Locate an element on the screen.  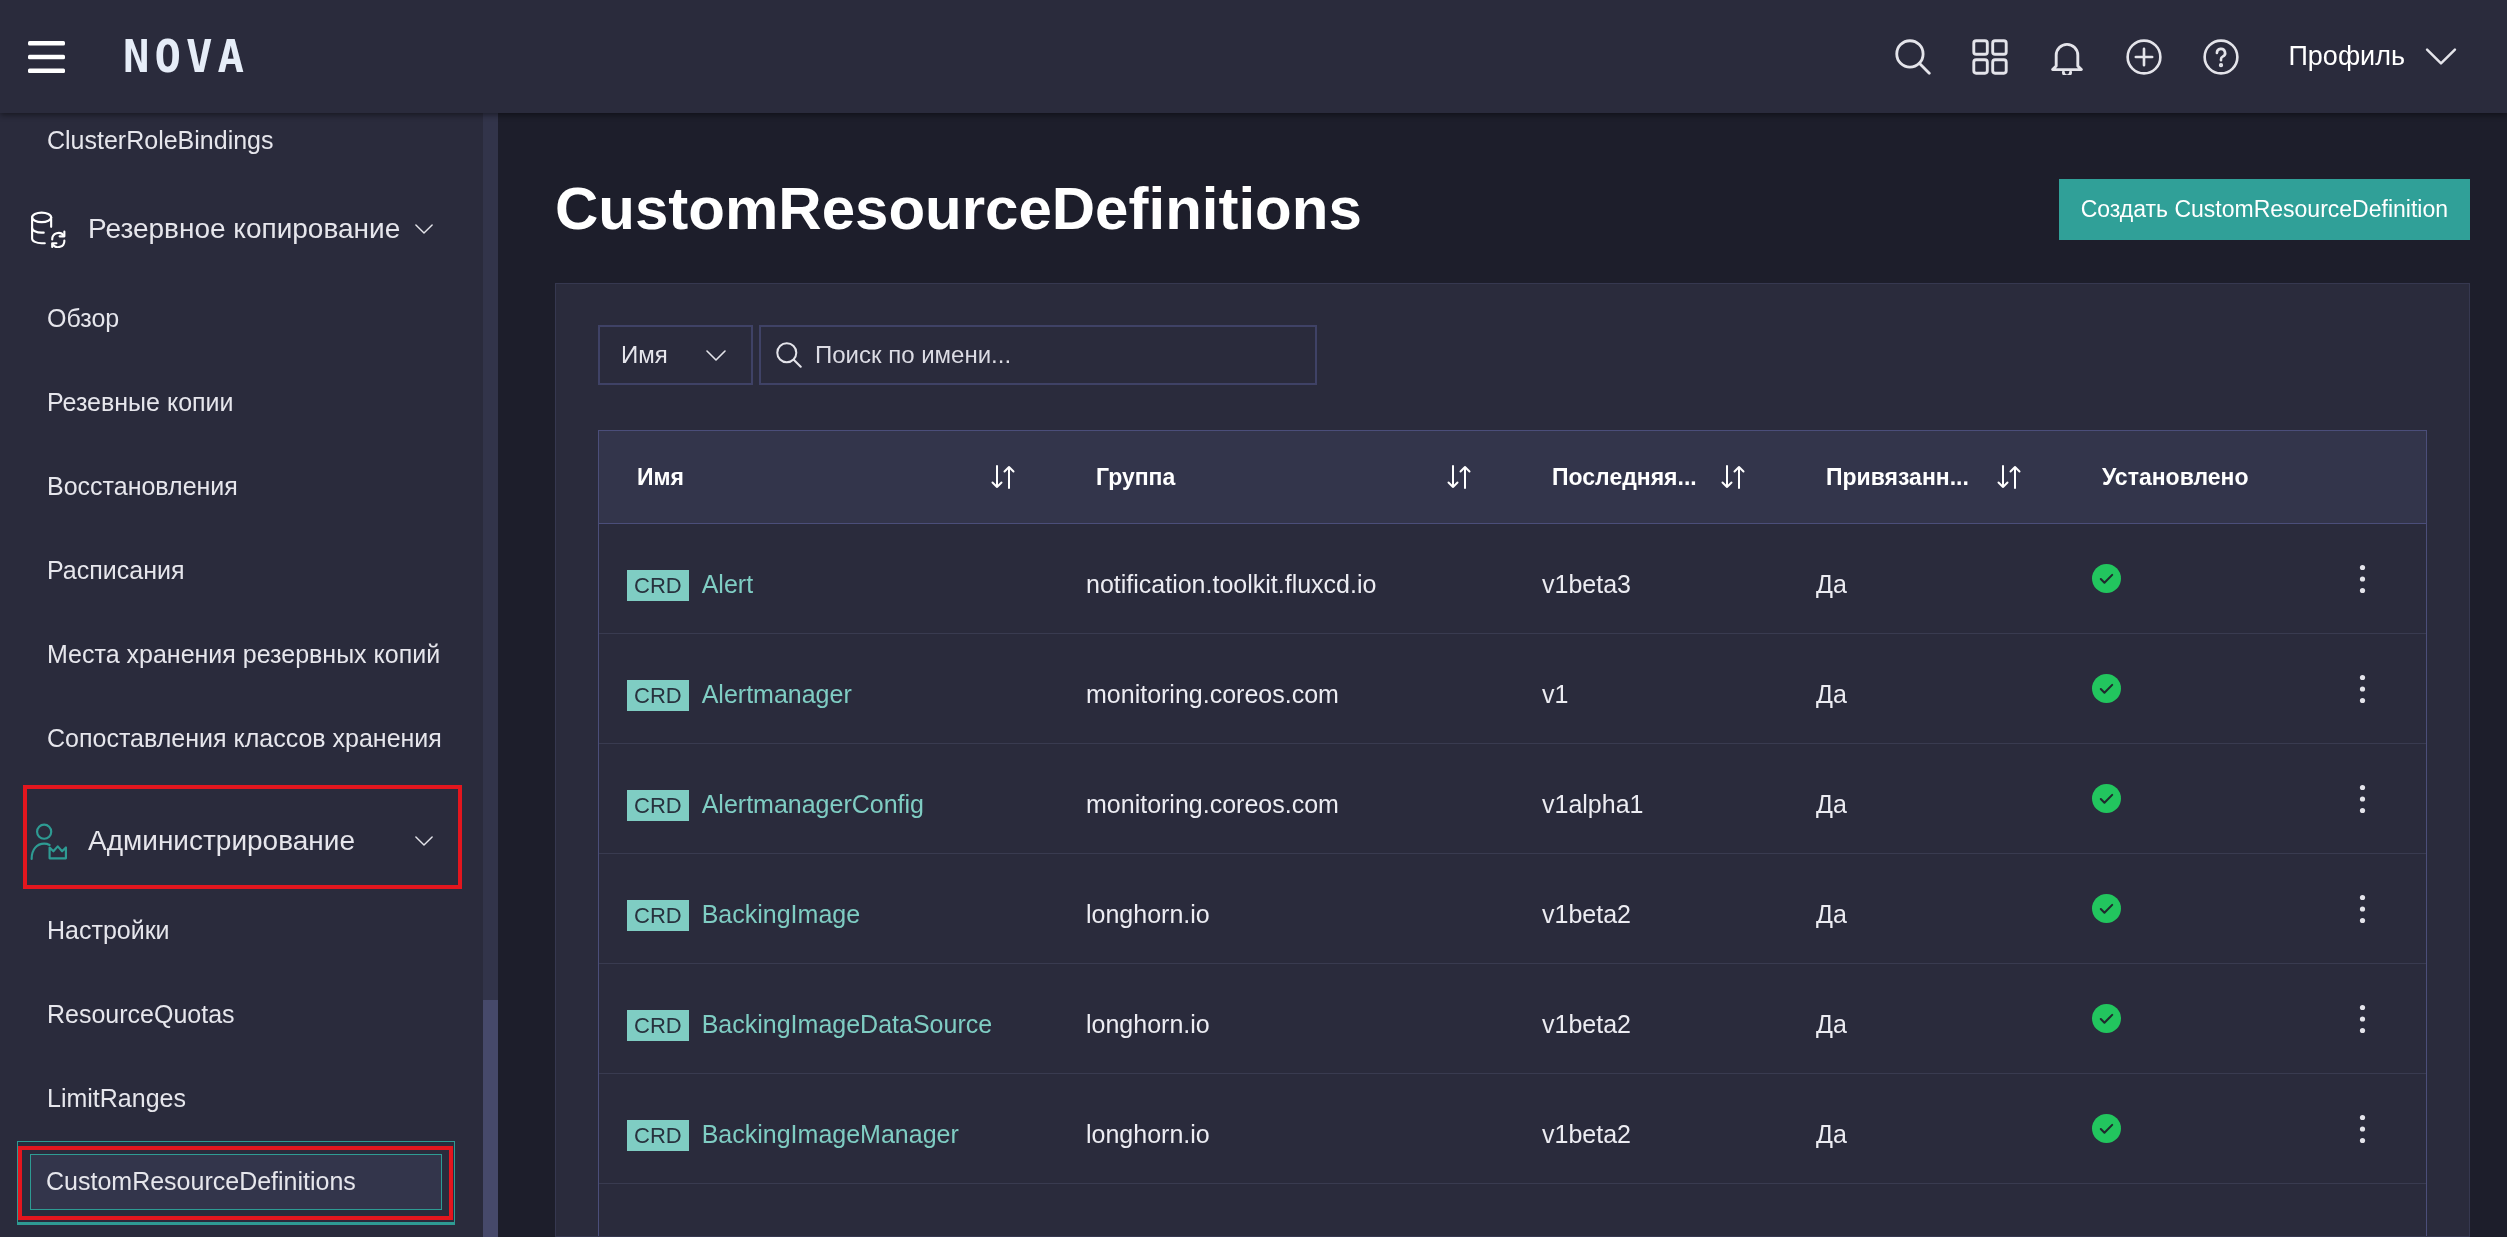
group-cell: notification.toolkit.fluxcd.io is located at coordinates (1231, 584).